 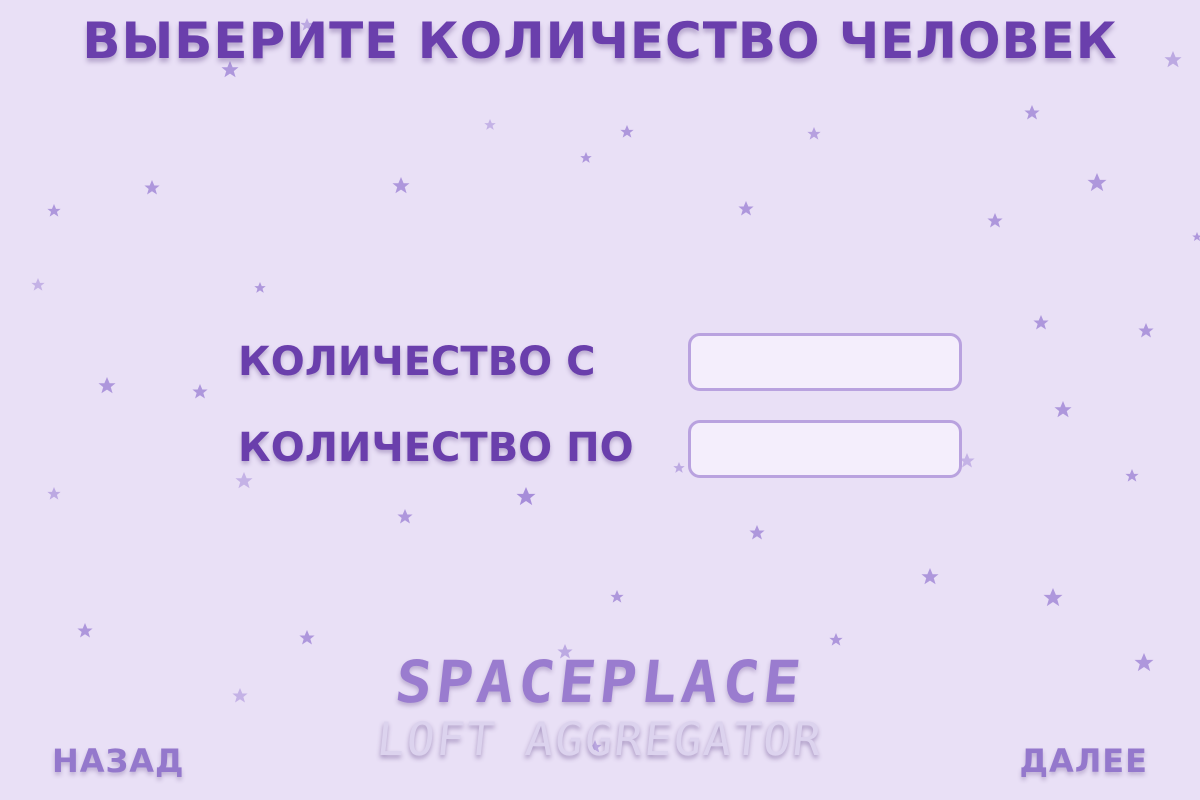 What do you see at coordinates (1083, 761) in the screenshot?
I see `next-button: ДАЛЕЕ` at bounding box center [1083, 761].